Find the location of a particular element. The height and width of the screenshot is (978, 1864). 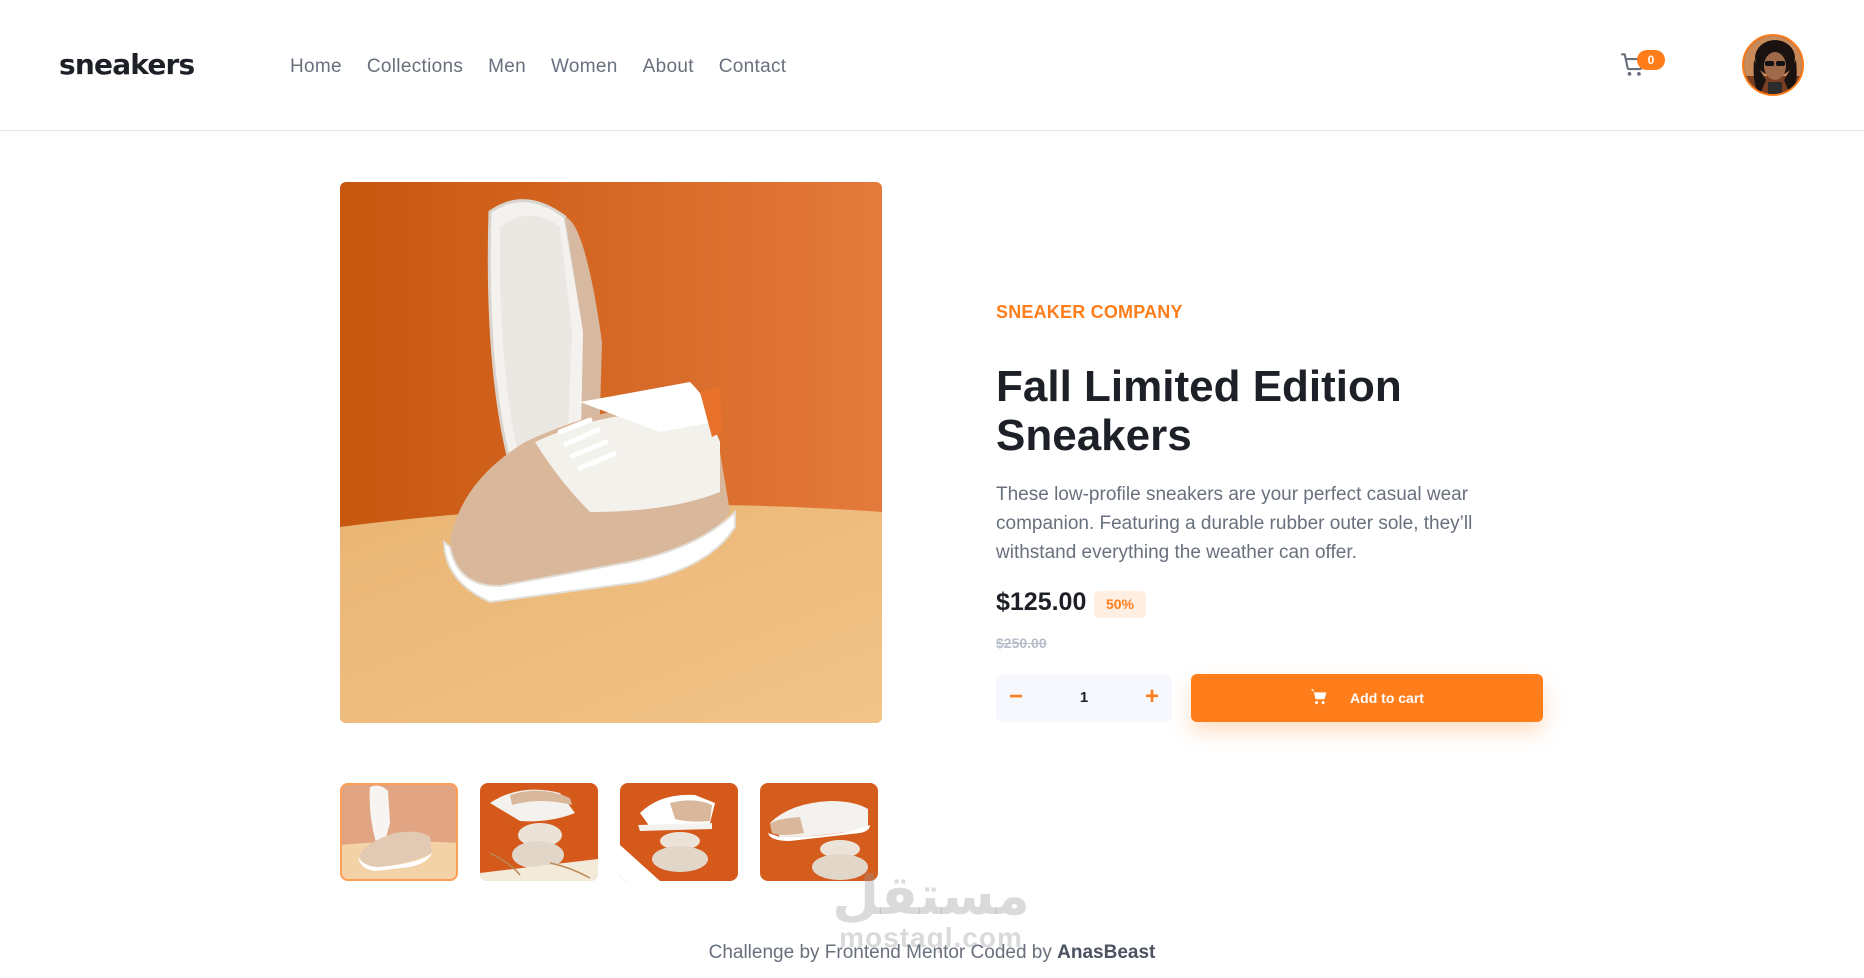

nav-about: About is located at coordinates (668, 67).